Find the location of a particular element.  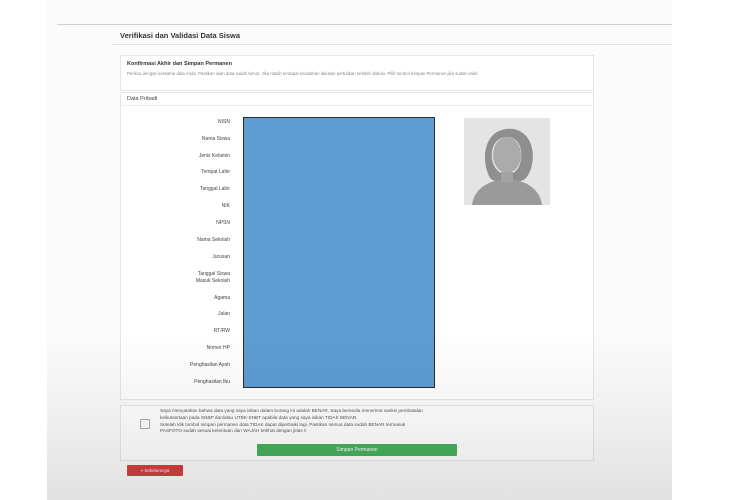

label-rt-rw: RT/RW is located at coordinates (221, 331).